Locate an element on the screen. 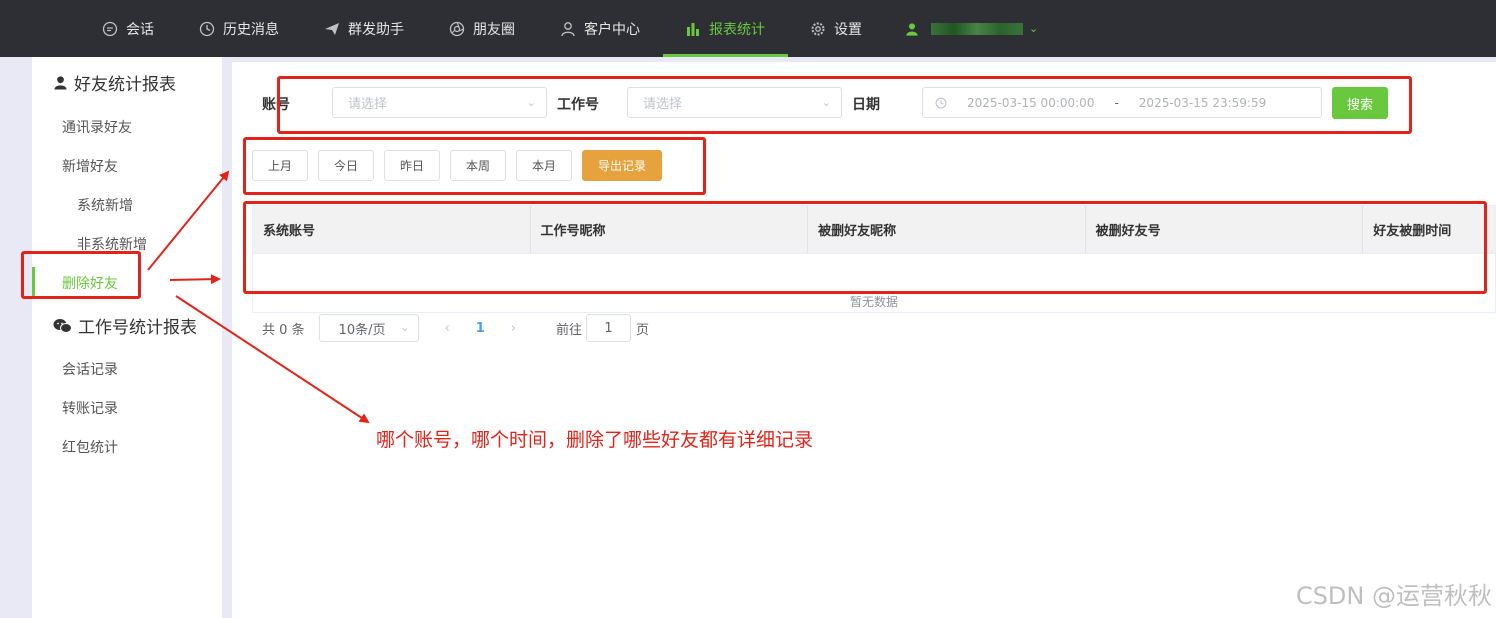 The width and height of the screenshot is (1496, 618). nav-item-customers: 客户中心 is located at coordinates (600, 28).